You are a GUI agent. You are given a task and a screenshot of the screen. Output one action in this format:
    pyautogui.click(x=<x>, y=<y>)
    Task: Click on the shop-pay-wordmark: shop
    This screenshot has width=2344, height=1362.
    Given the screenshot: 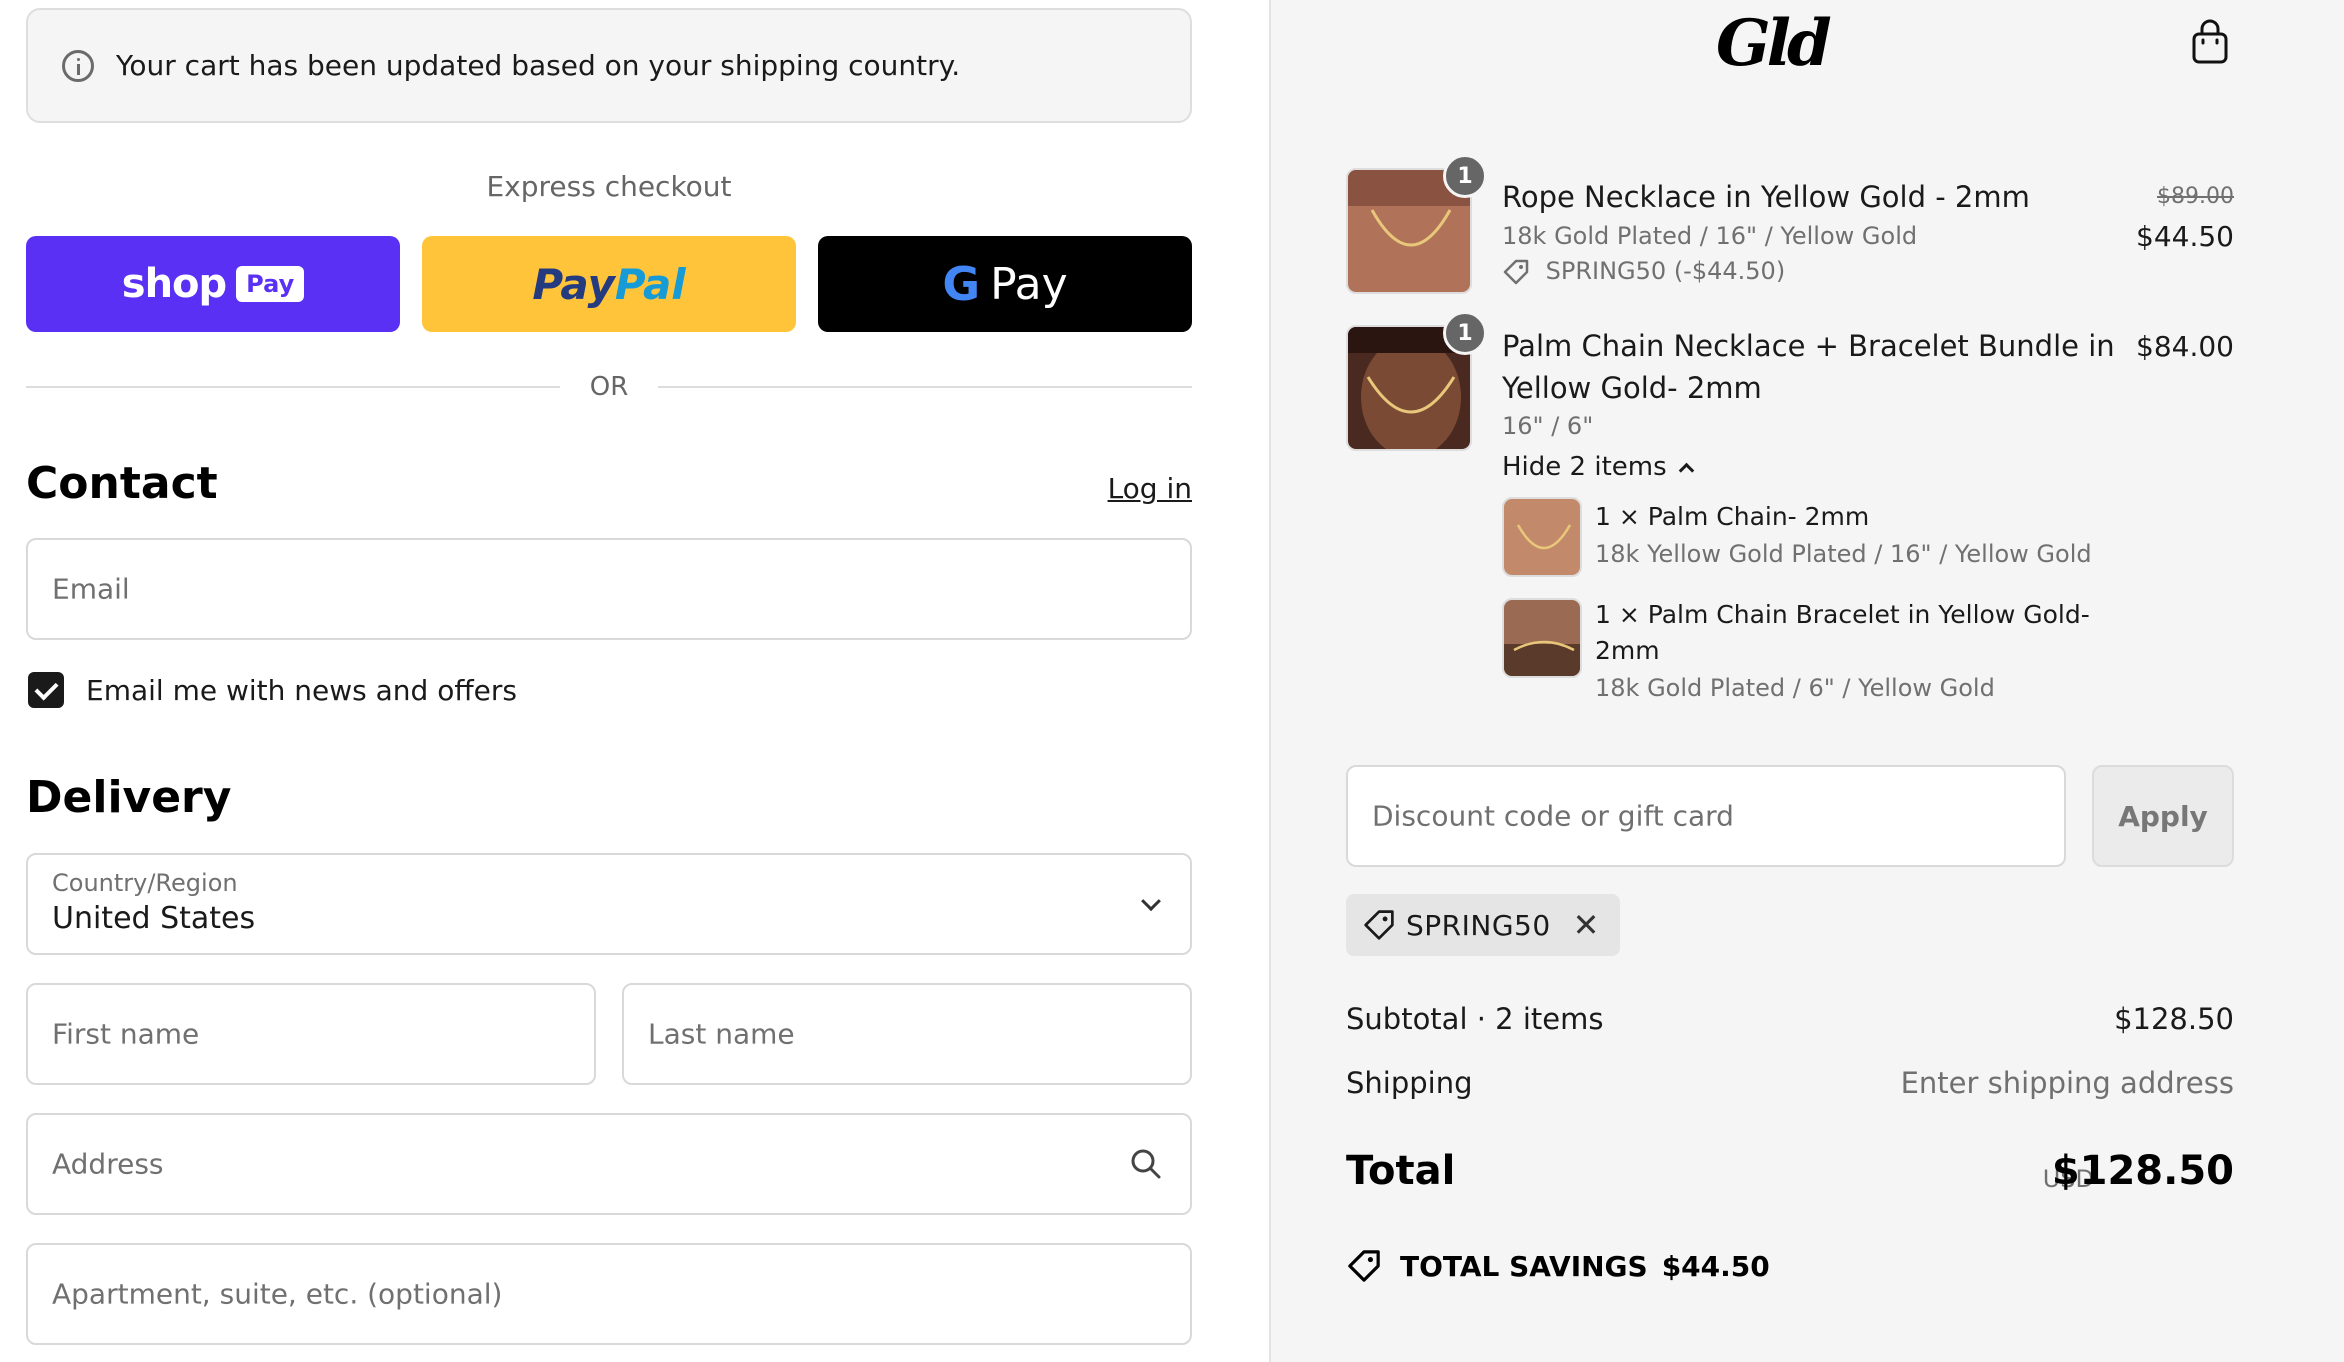 What is the action you would take?
    pyautogui.click(x=174, y=284)
    